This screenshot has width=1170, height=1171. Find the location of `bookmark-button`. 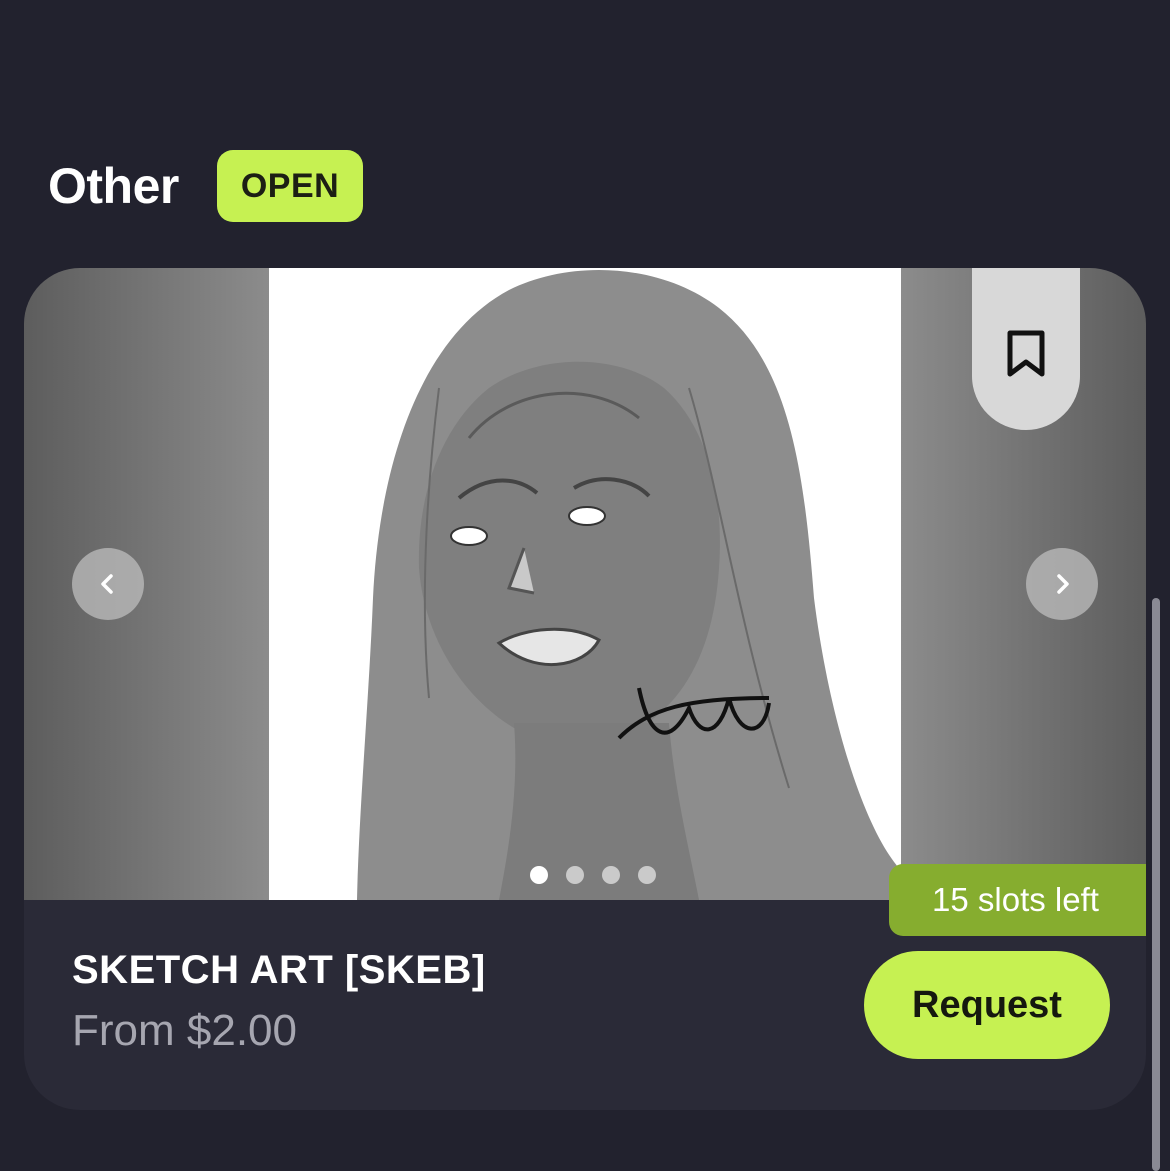

bookmark-button is located at coordinates (1026, 349).